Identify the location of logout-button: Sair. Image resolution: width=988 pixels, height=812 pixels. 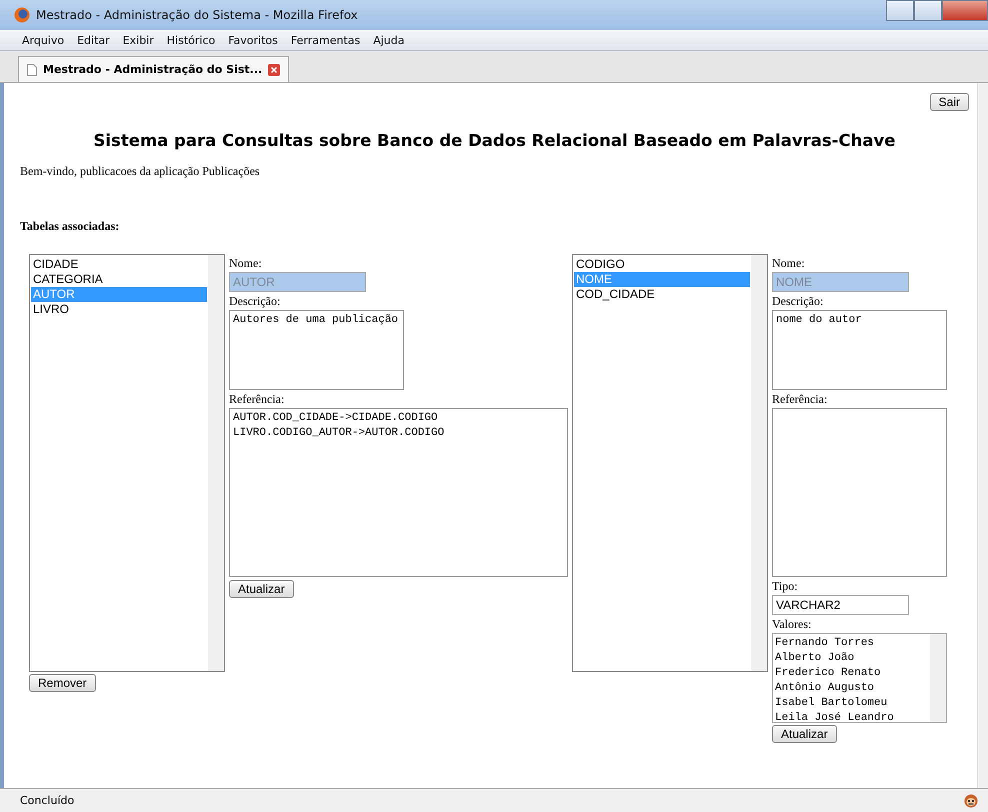
(949, 102).